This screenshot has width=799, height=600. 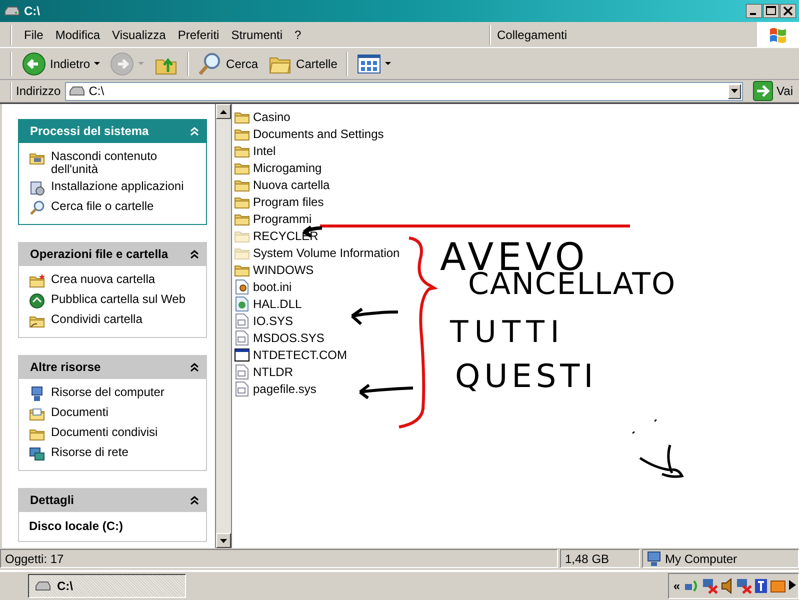 What do you see at coordinates (32, 11) in the screenshot?
I see `window-title: C:\` at bounding box center [32, 11].